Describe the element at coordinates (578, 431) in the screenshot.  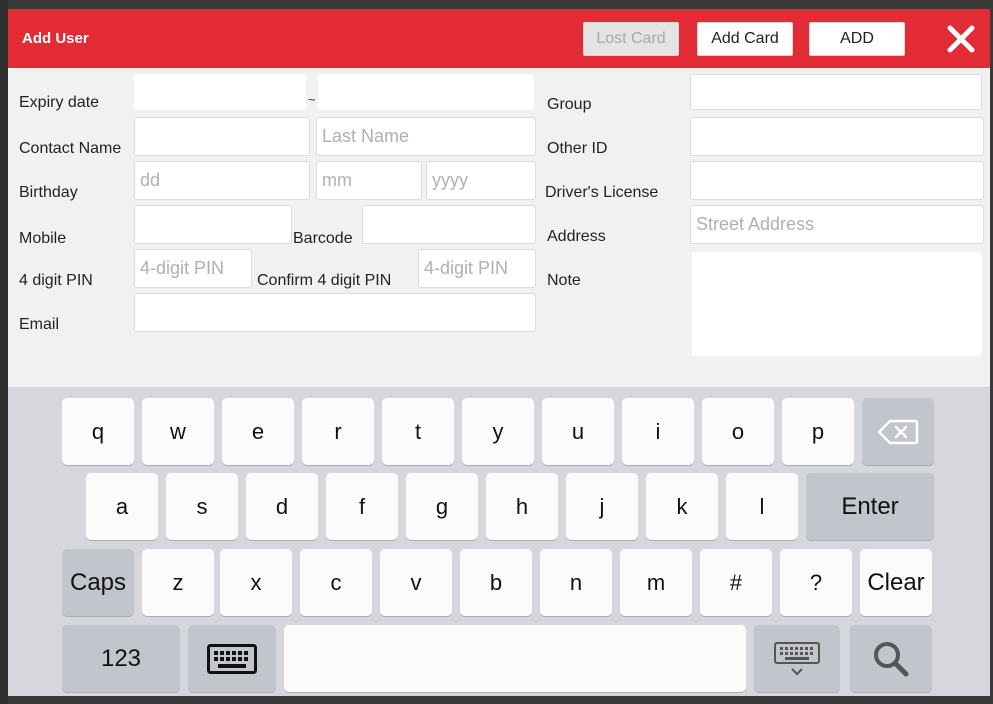
I see `key-u: u` at that location.